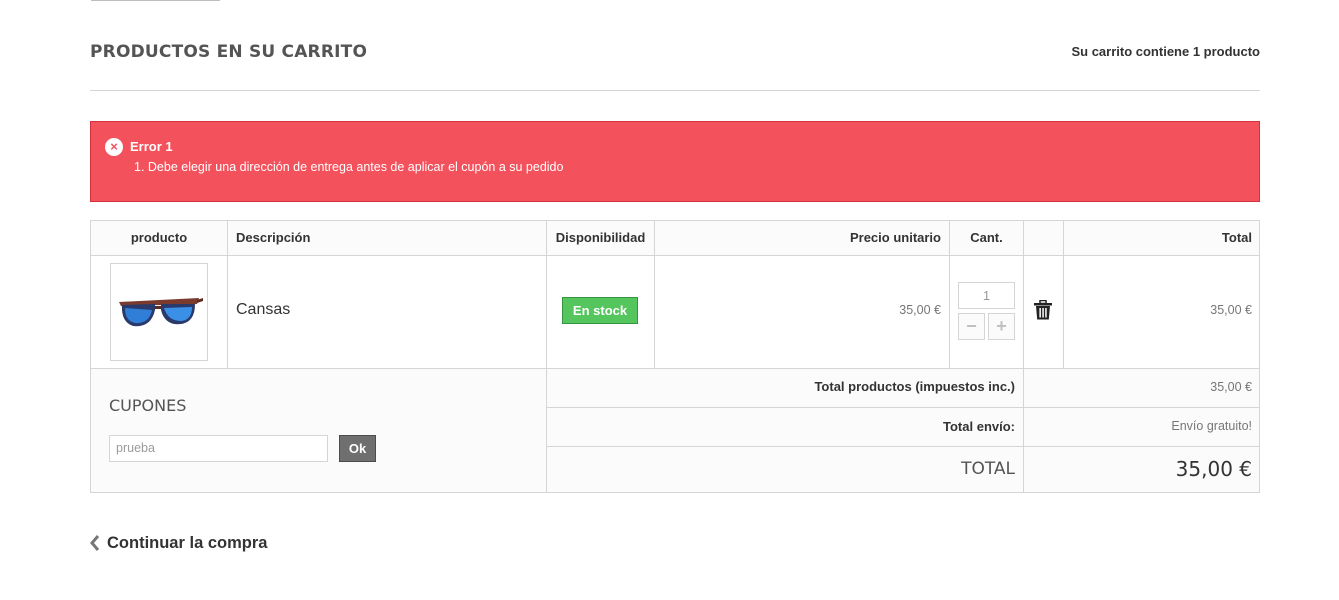  What do you see at coordinates (971, 326) in the screenshot?
I see `decrease-quantity-button: −` at bounding box center [971, 326].